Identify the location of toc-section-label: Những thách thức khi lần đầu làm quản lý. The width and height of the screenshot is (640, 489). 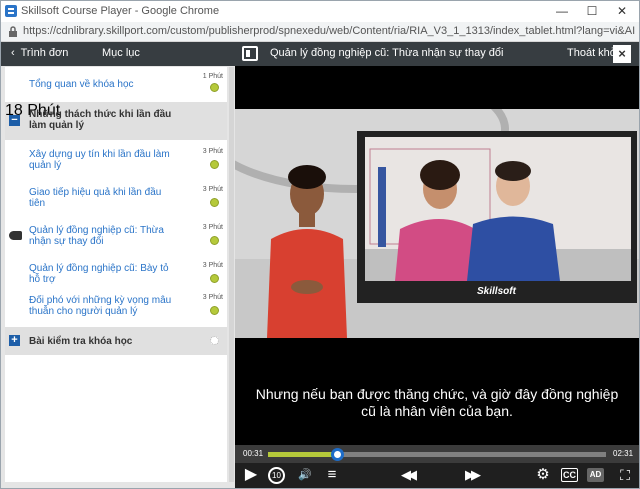
(100, 120).